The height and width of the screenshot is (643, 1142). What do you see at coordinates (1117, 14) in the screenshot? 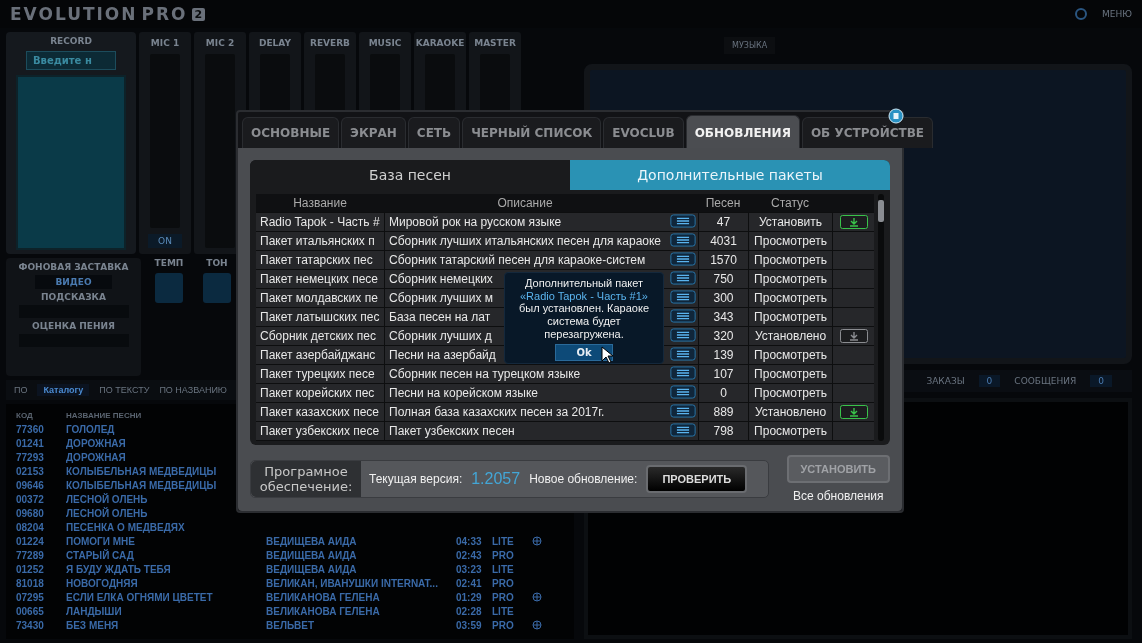
I see `menu-button: МЕНЮ` at bounding box center [1117, 14].